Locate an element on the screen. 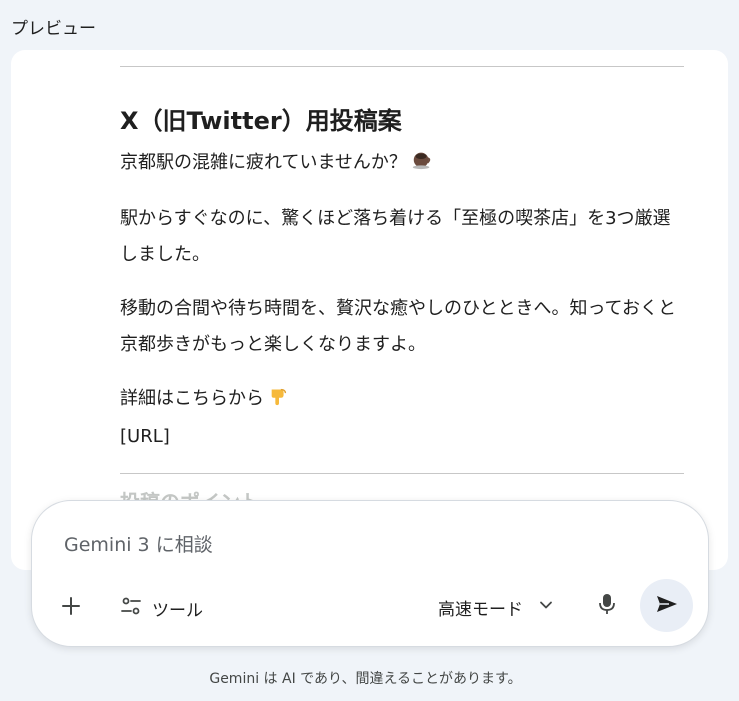  send-icon is located at coordinates (667, 606).